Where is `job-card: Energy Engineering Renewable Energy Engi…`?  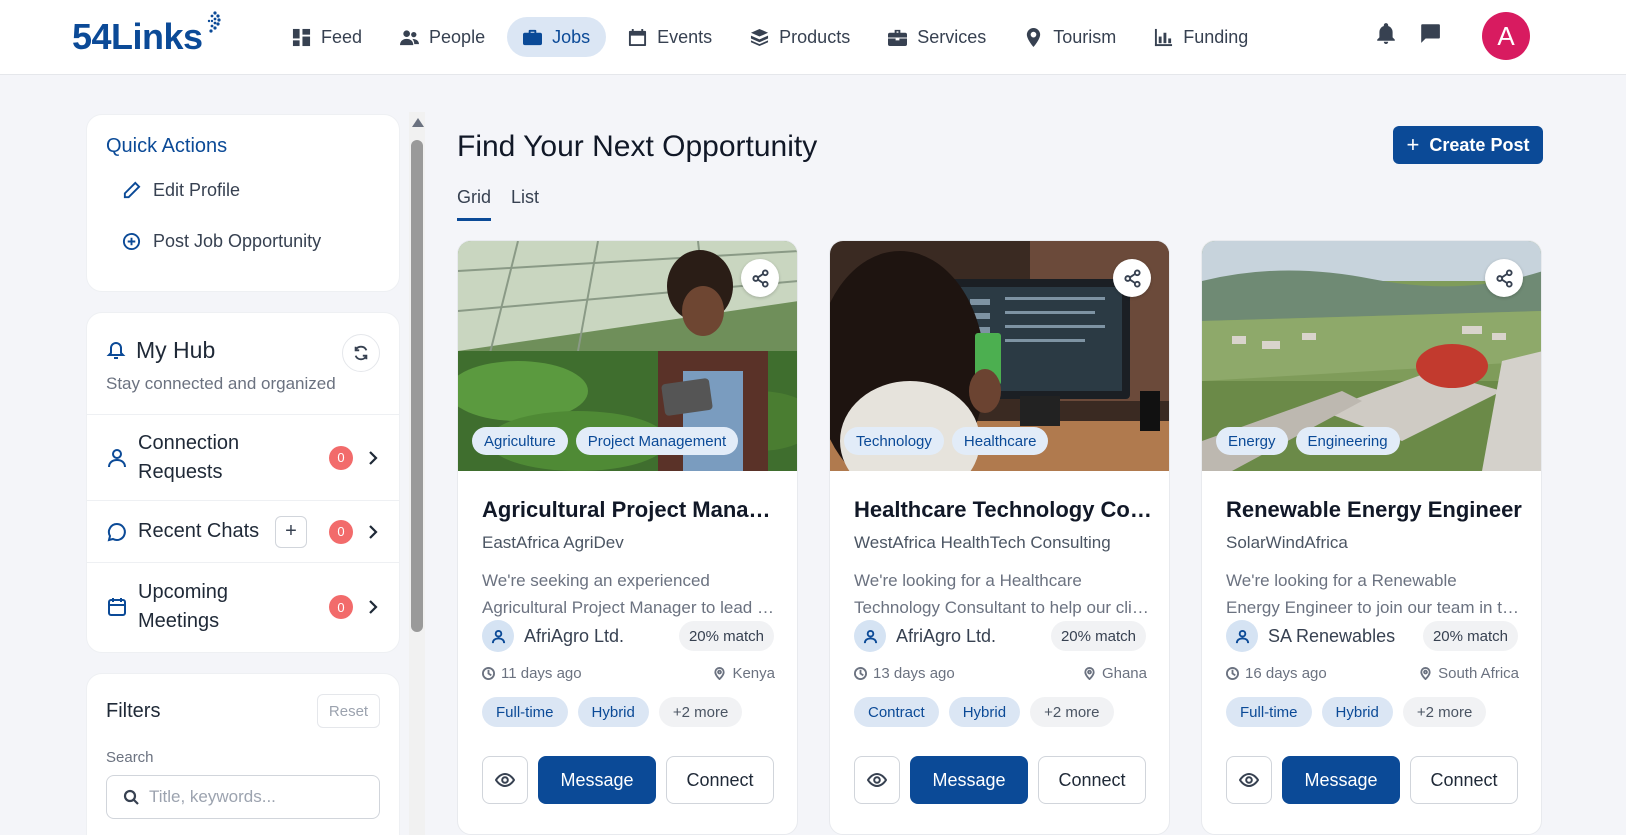
job-card: Energy Engineering Renewable Energy Engi… is located at coordinates (1371, 537).